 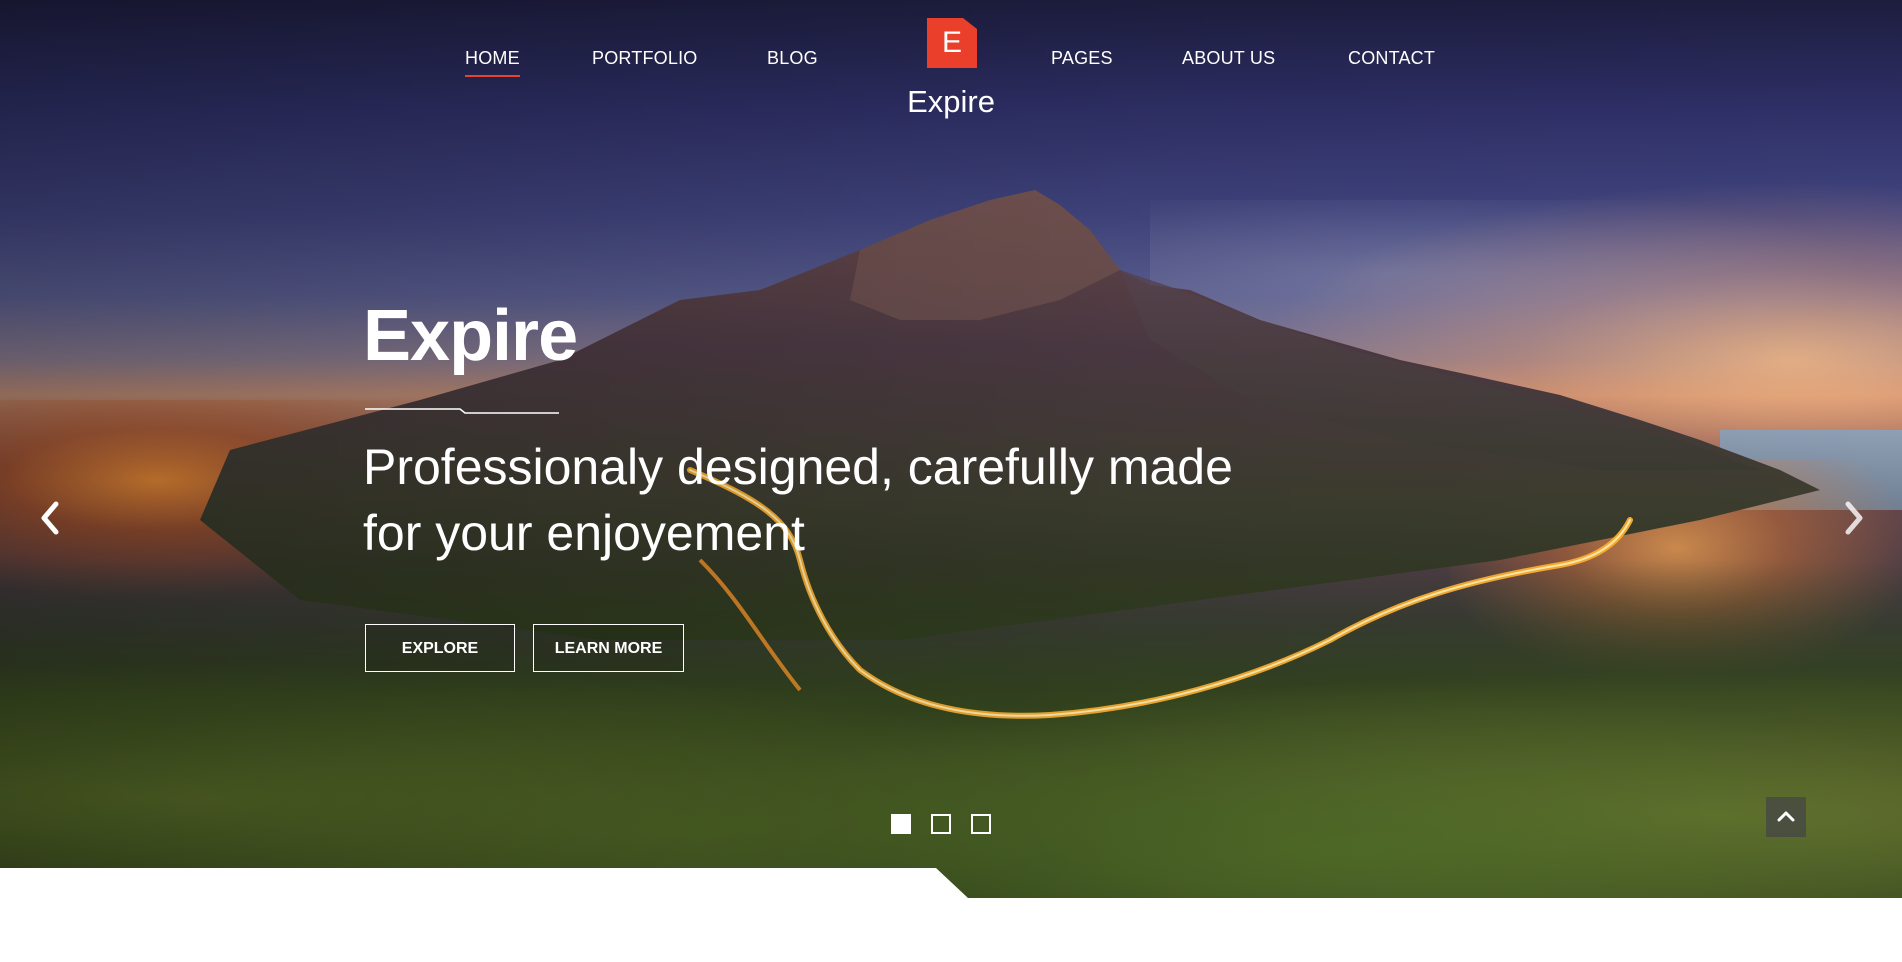 What do you see at coordinates (798, 467) in the screenshot?
I see `hero-subtitle-line-1: Professionaly designed, carefully made` at bounding box center [798, 467].